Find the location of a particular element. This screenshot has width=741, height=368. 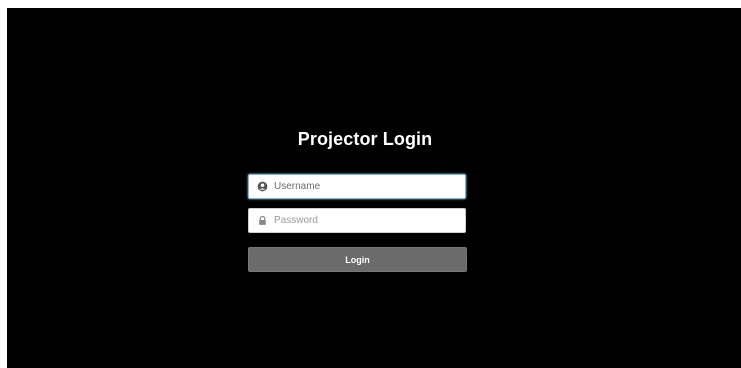

password-field is located at coordinates (357, 220).